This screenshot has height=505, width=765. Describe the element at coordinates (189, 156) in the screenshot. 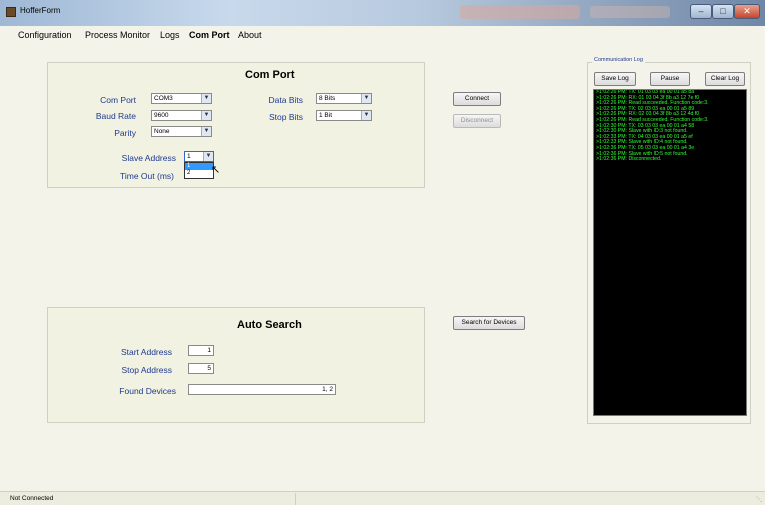

I see `slave-address-value: 1` at that location.